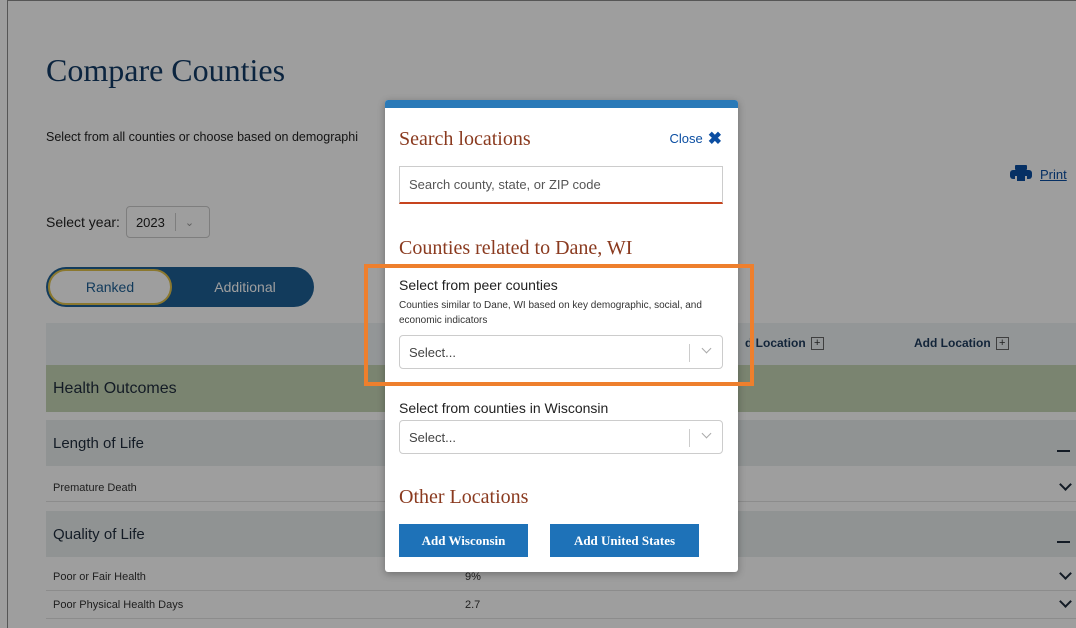 This screenshot has height=628, width=1076. Describe the element at coordinates (689, 438) in the screenshot. I see `select-separator` at that location.